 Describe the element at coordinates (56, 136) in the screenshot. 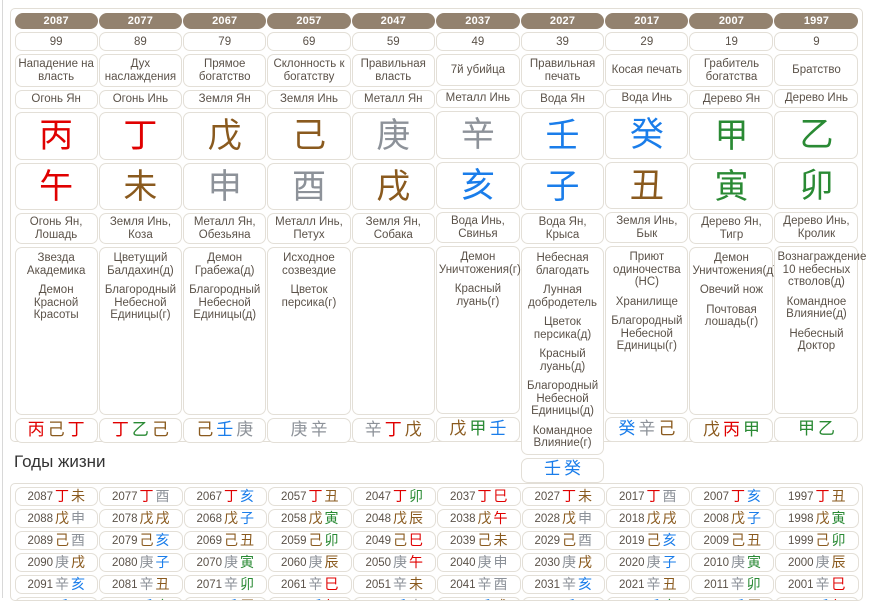

I see `pillar-heavenly-stem: 丙` at that location.